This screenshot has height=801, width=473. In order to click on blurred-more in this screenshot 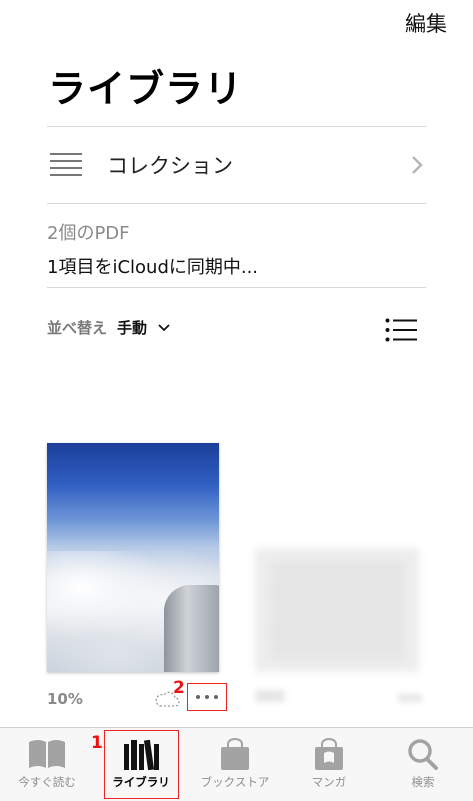, I will do `click(410, 698)`.